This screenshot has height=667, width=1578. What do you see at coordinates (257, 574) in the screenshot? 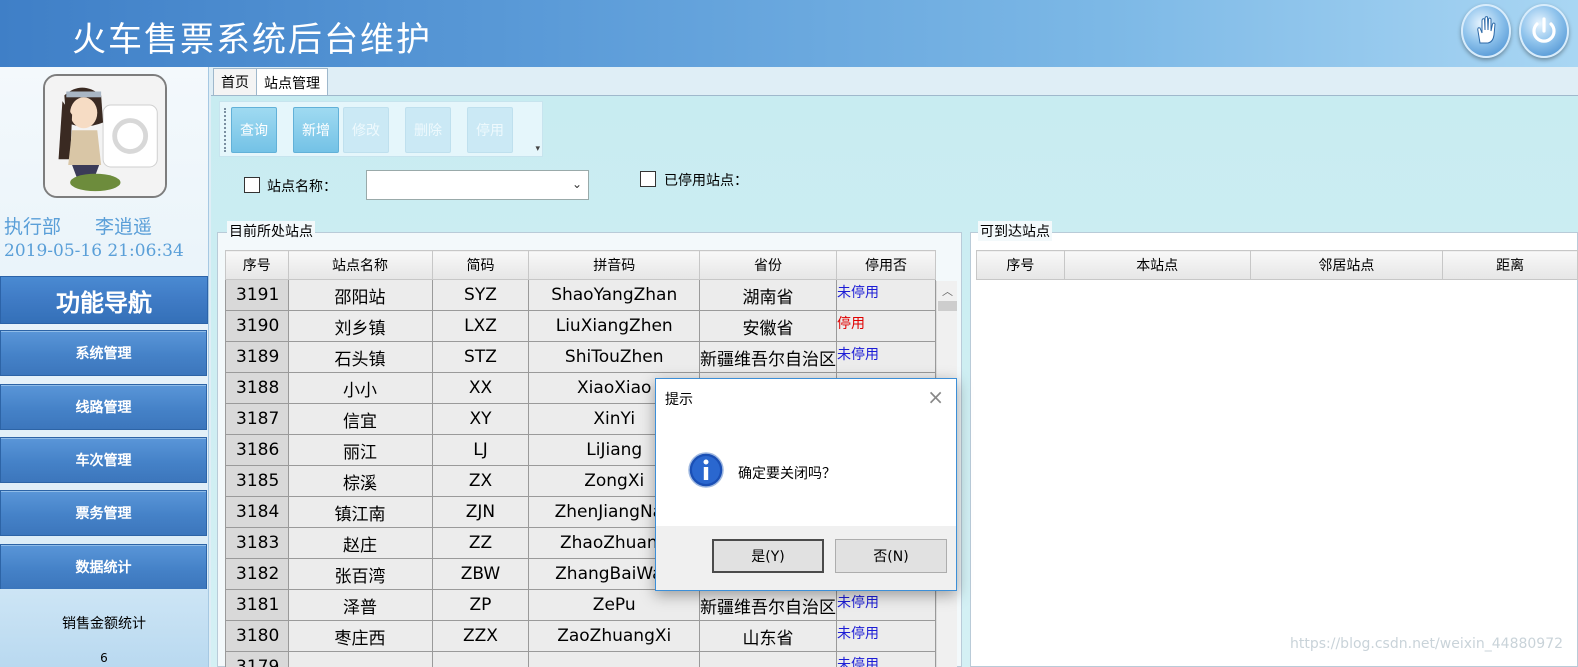
I see `cell-id: 3182` at bounding box center [257, 574].